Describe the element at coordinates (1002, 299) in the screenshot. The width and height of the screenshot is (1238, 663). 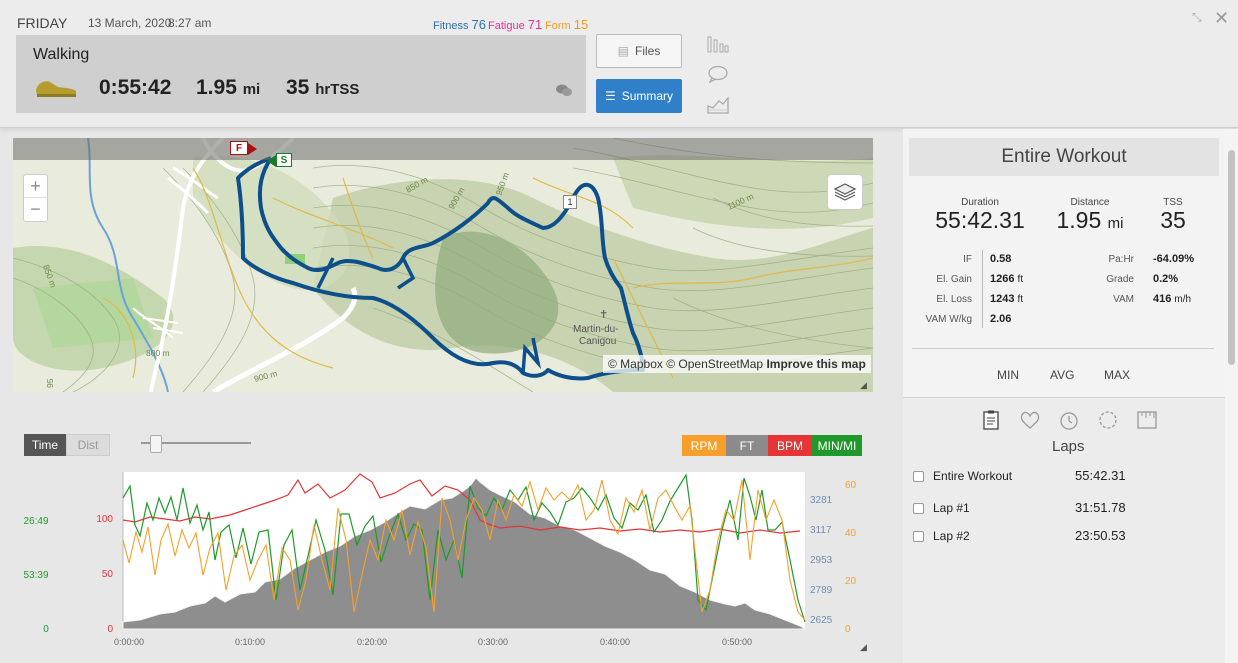
I see `el-loss-value: 1243` at that location.